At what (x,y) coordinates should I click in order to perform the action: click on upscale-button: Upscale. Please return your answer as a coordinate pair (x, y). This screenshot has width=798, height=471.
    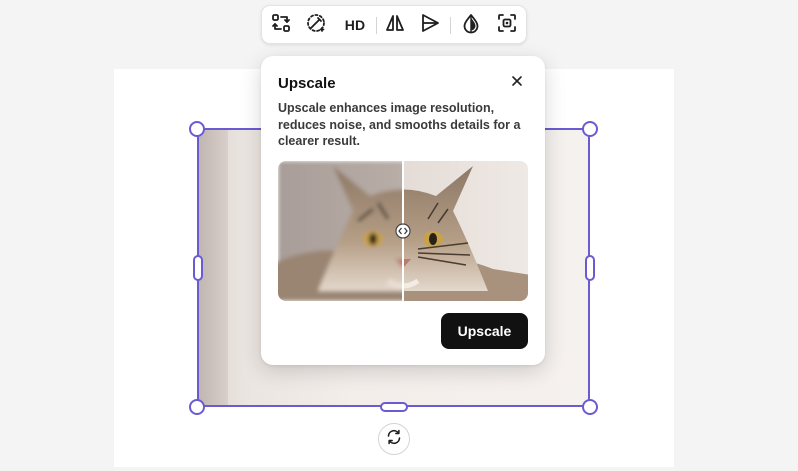
    Looking at the image, I should click on (484, 331).